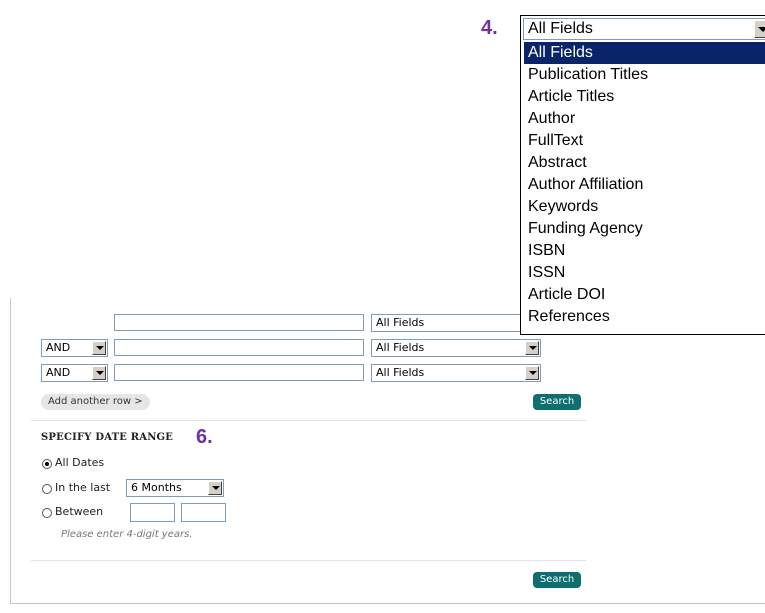 The width and height of the screenshot is (765, 613). What do you see at coordinates (644, 207) in the screenshot?
I see `option-keywords: Keywords` at bounding box center [644, 207].